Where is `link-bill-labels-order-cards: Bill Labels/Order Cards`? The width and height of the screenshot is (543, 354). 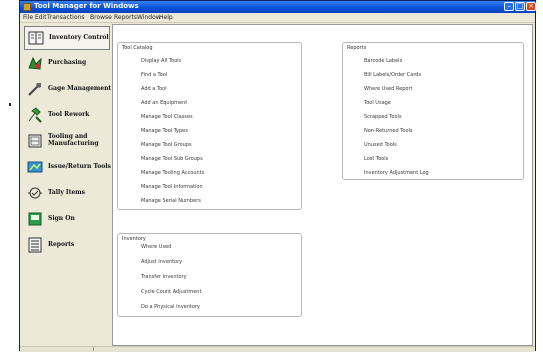
link-bill-labels-order-cards: Bill Labels/Order Cards is located at coordinates (392, 75).